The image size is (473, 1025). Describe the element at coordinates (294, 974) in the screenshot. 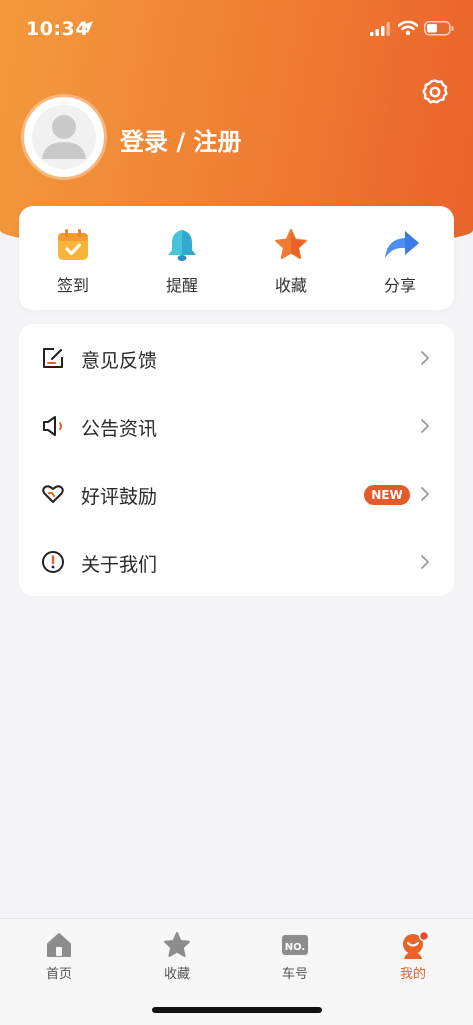

I see `tab-label: 车号` at that location.